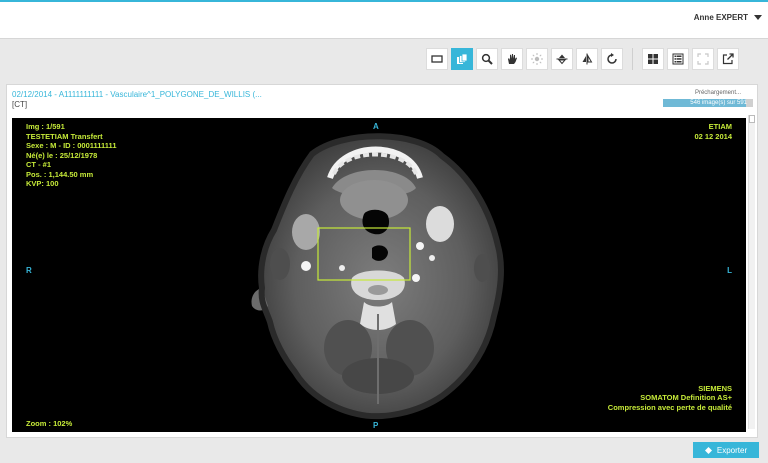 The image size is (768, 463). Describe the element at coordinates (384, 20) in the screenshot. I see `app-header: Anne EXPERT` at that location.